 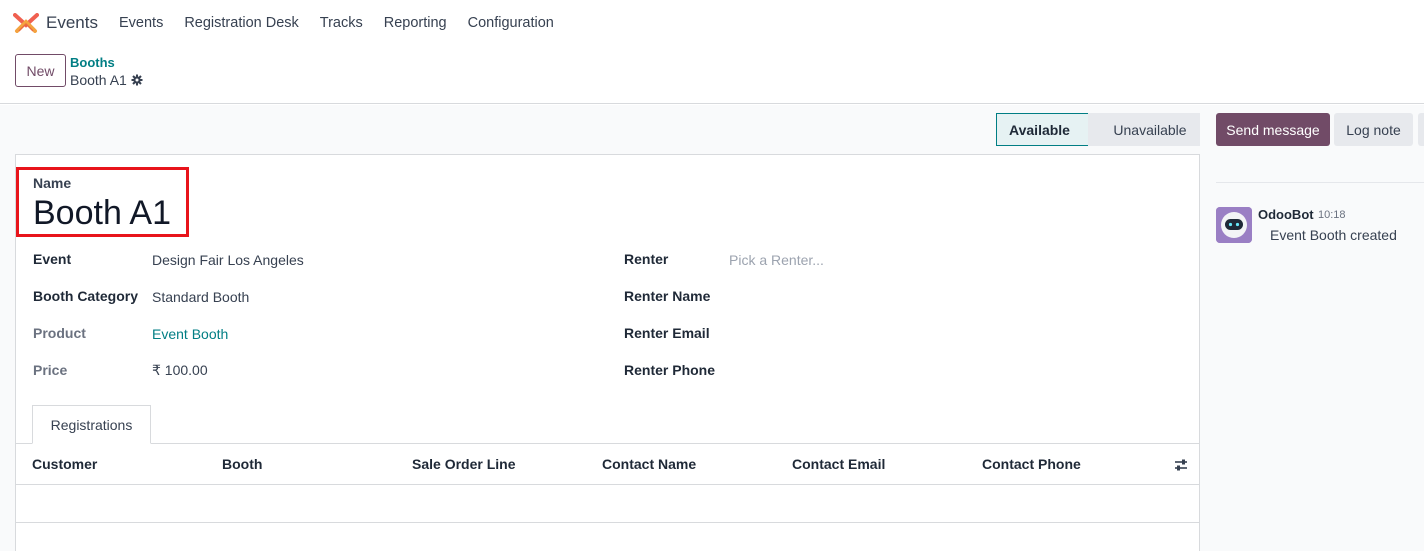 What do you see at coordinates (1333, 235) in the screenshot?
I see `message-body: Event Booth created` at bounding box center [1333, 235].